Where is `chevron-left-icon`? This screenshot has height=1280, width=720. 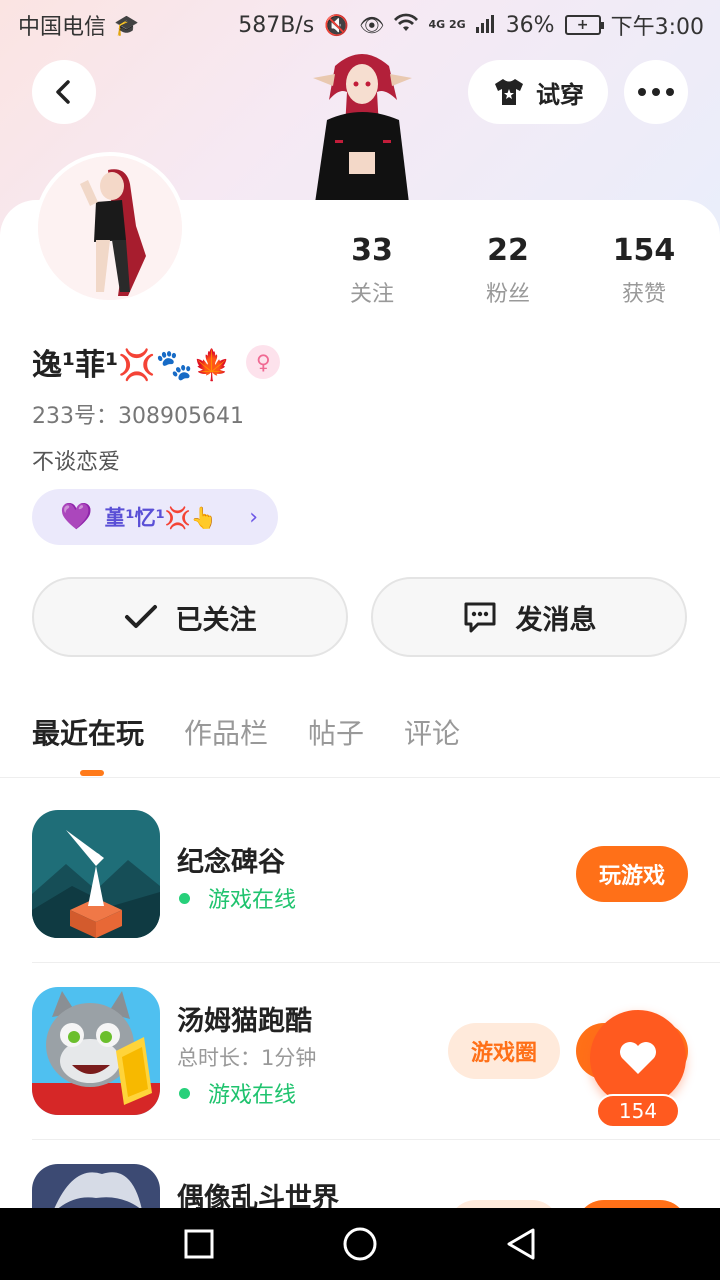 chevron-left-icon is located at coordinates (63, 92).